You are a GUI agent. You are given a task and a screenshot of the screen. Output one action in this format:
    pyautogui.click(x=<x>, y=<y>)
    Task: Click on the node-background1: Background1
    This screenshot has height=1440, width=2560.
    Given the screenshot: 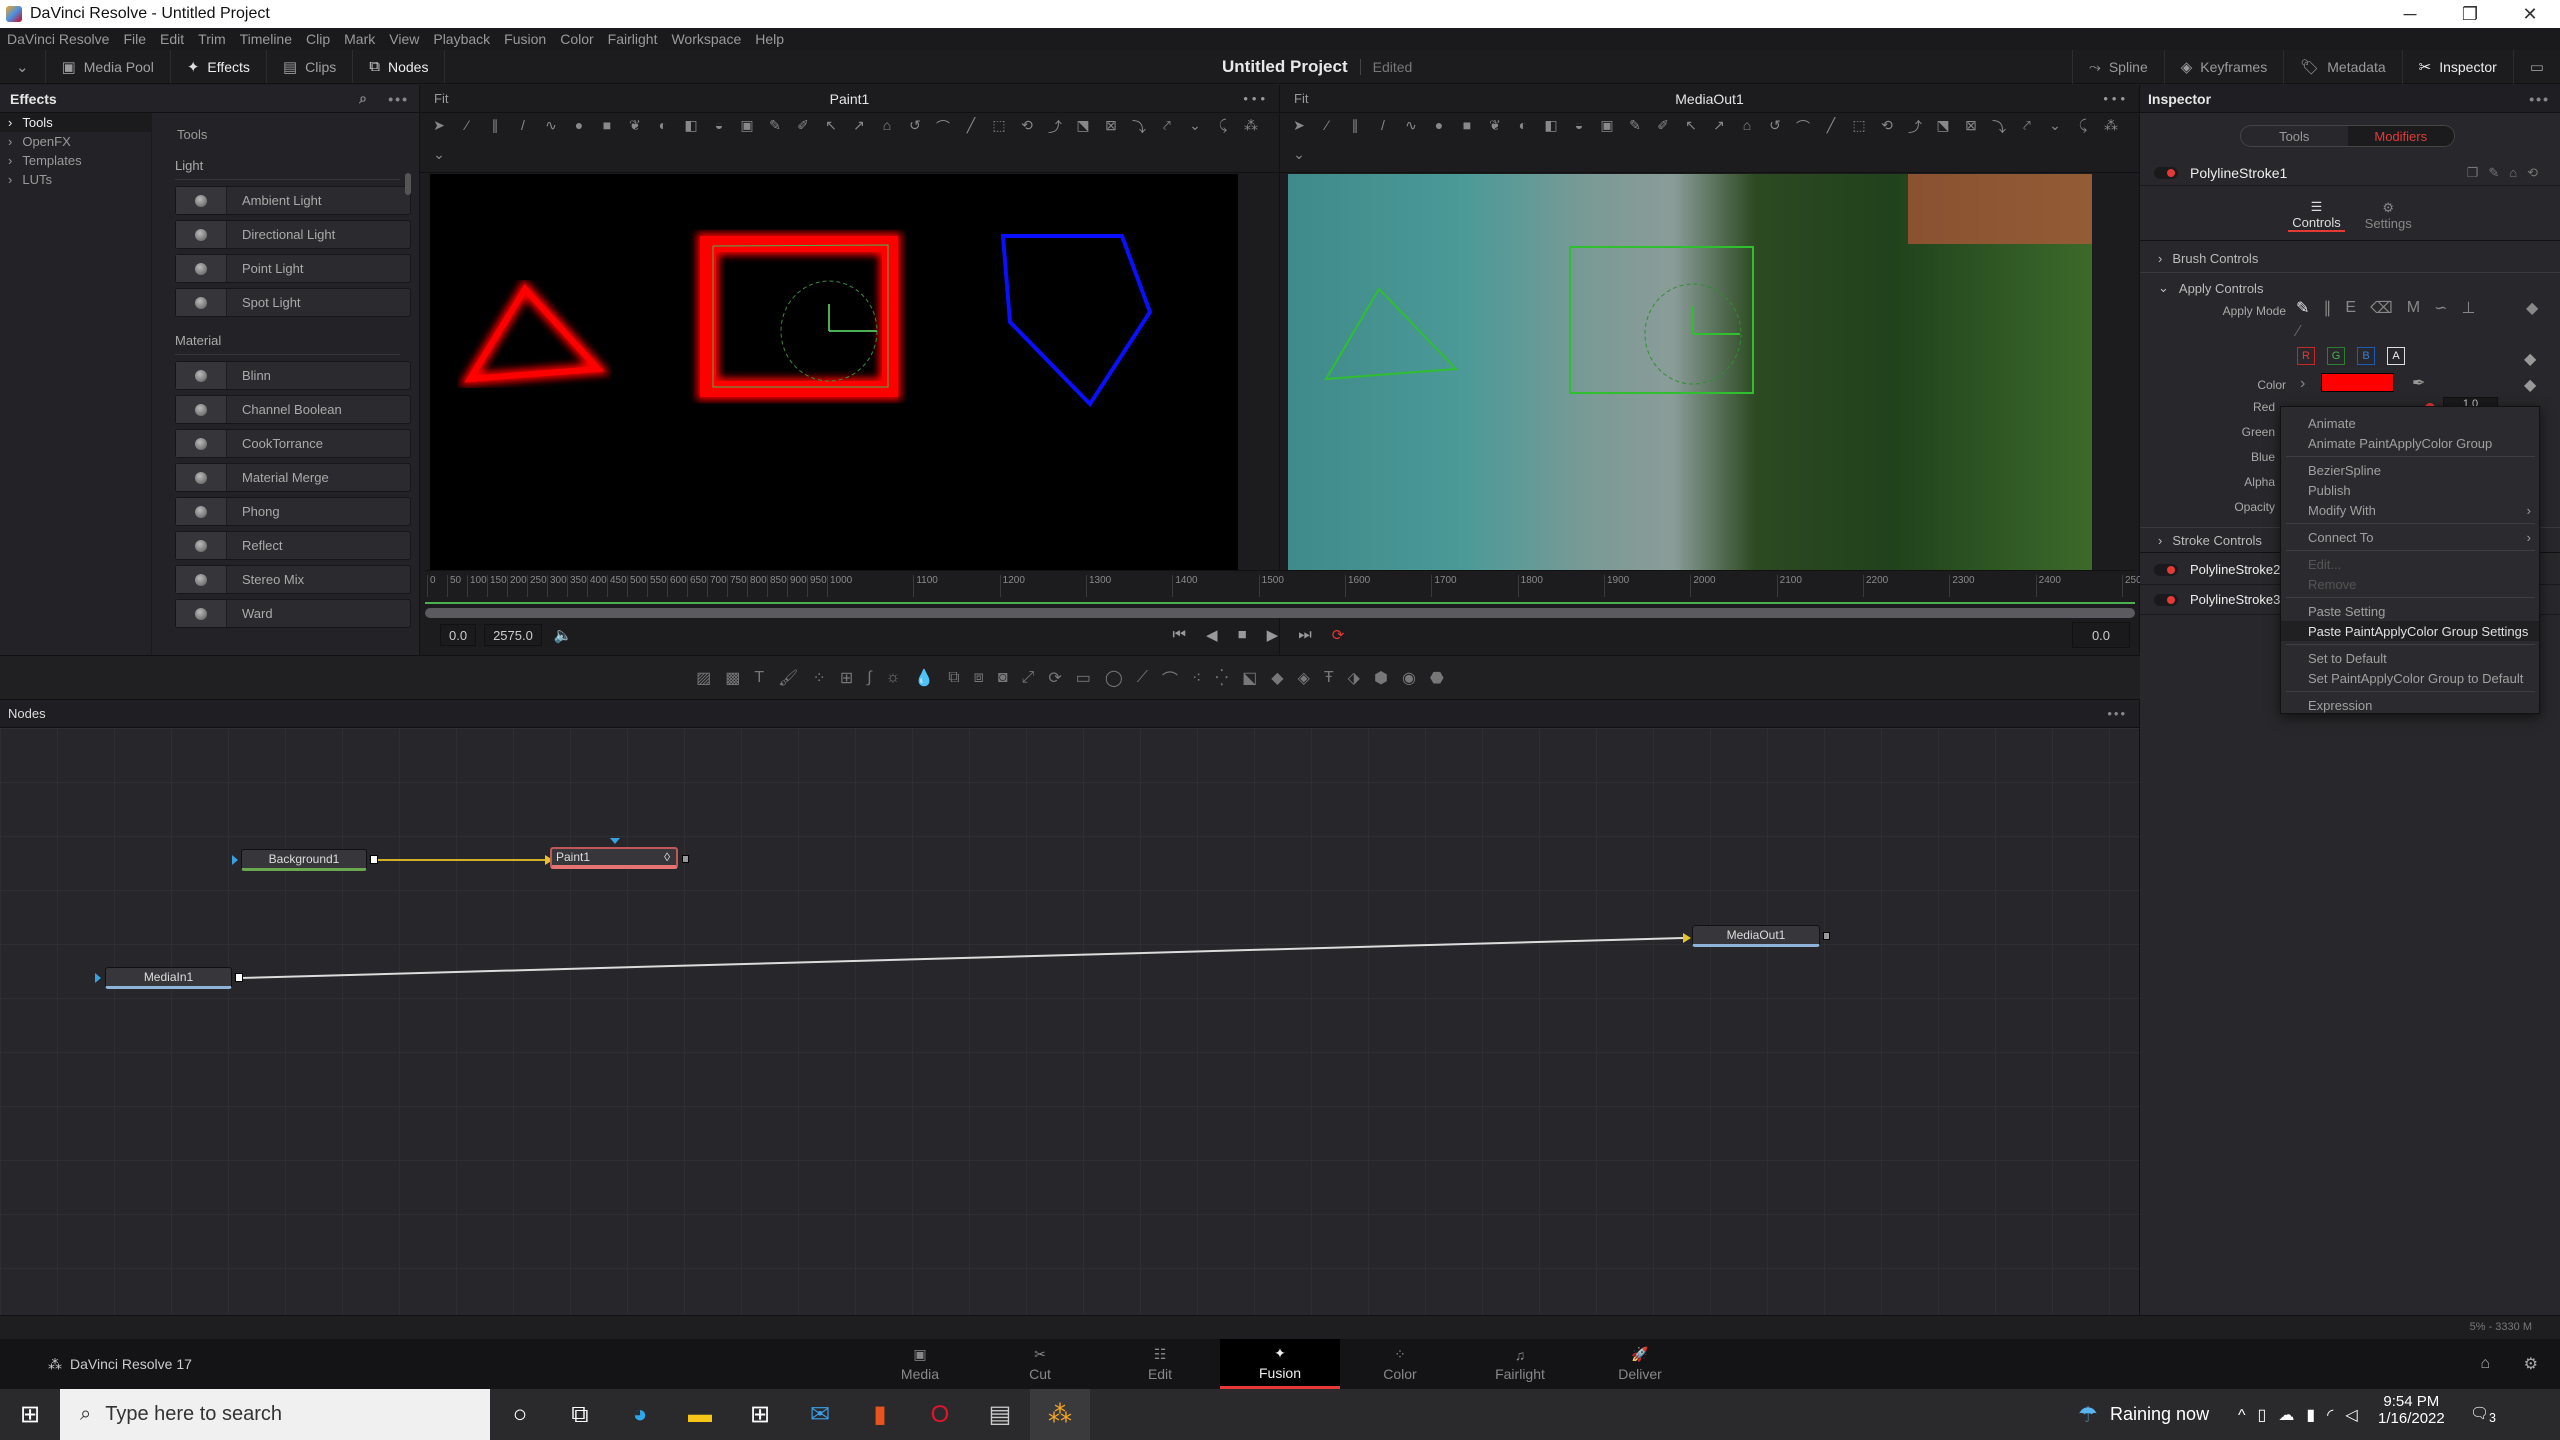 What is the action you would take?
    pyautogui.click(x=304, y=860)
    